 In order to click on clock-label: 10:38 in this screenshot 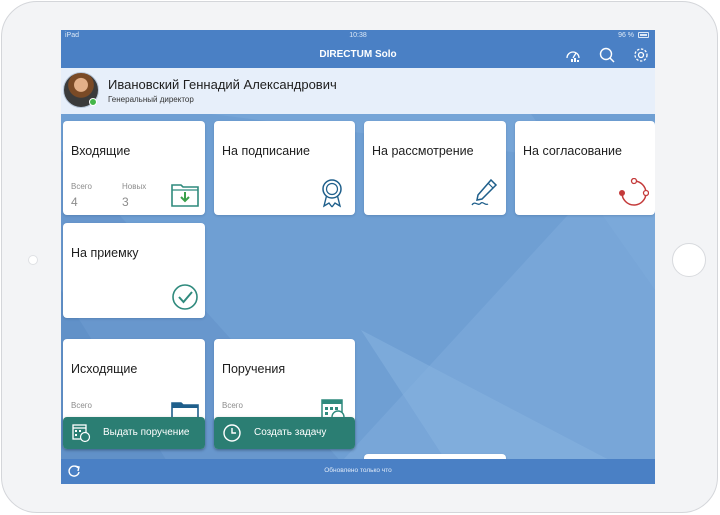, I will do `click(358, 35)`.